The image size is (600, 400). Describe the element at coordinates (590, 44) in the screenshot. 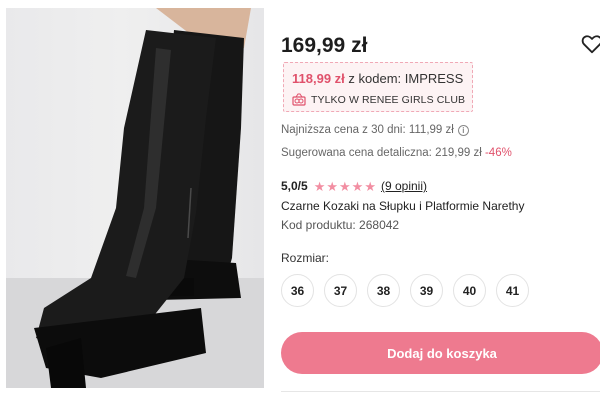

I see `heart-icon` at that location.